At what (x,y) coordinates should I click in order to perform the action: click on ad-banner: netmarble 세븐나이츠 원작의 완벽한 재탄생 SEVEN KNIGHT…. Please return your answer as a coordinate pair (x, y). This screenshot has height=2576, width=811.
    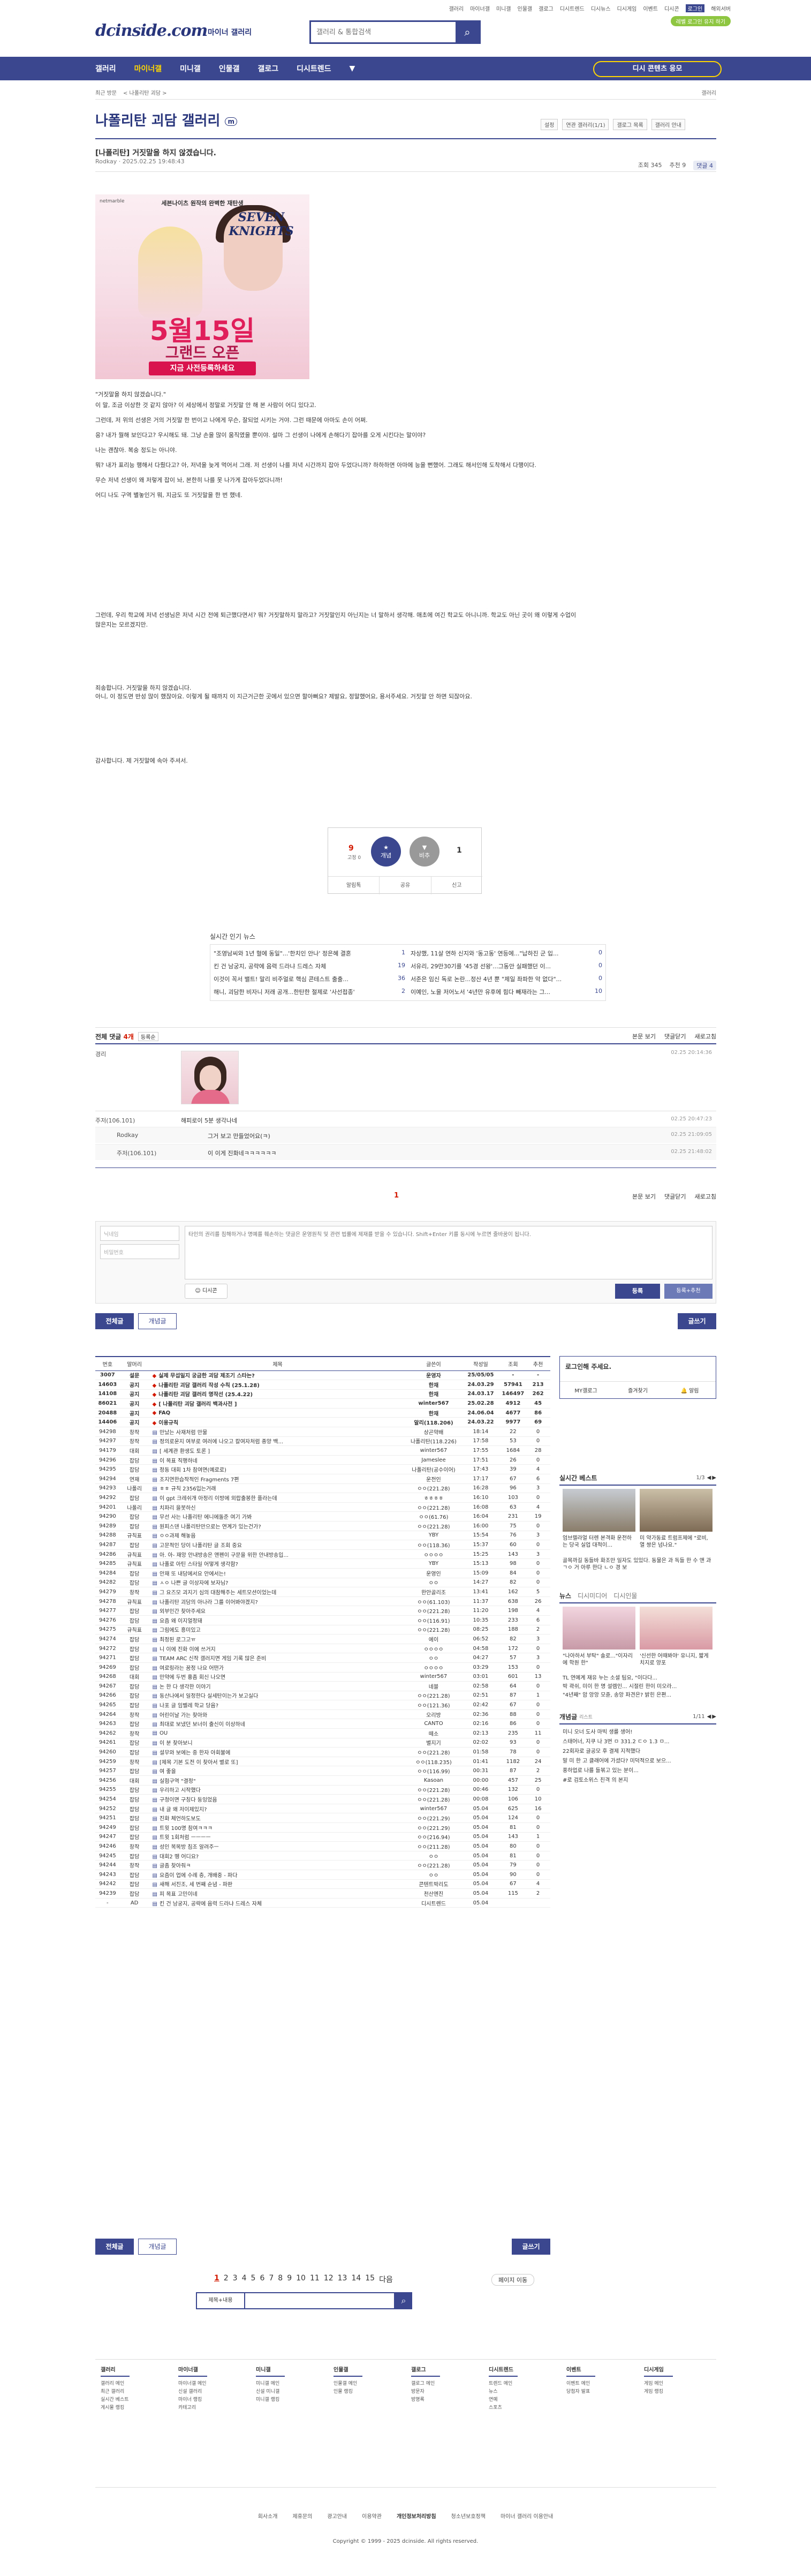
    Looking at the image, I should click on (202, 286).